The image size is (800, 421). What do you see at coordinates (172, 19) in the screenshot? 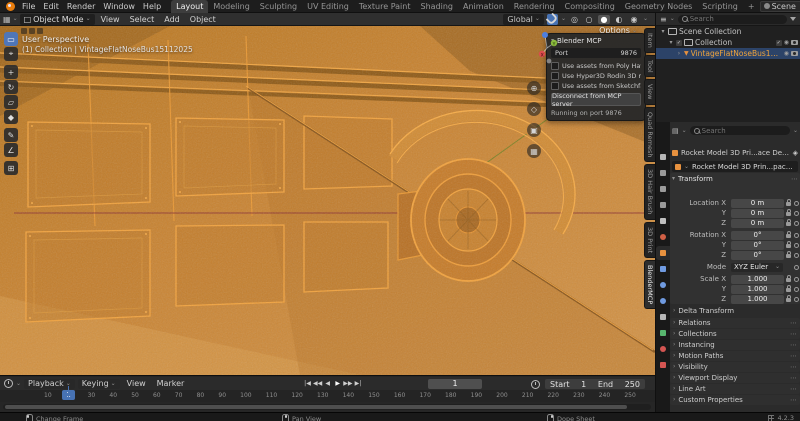
I see `menu-add: Add` at bounding box center [172, 19].